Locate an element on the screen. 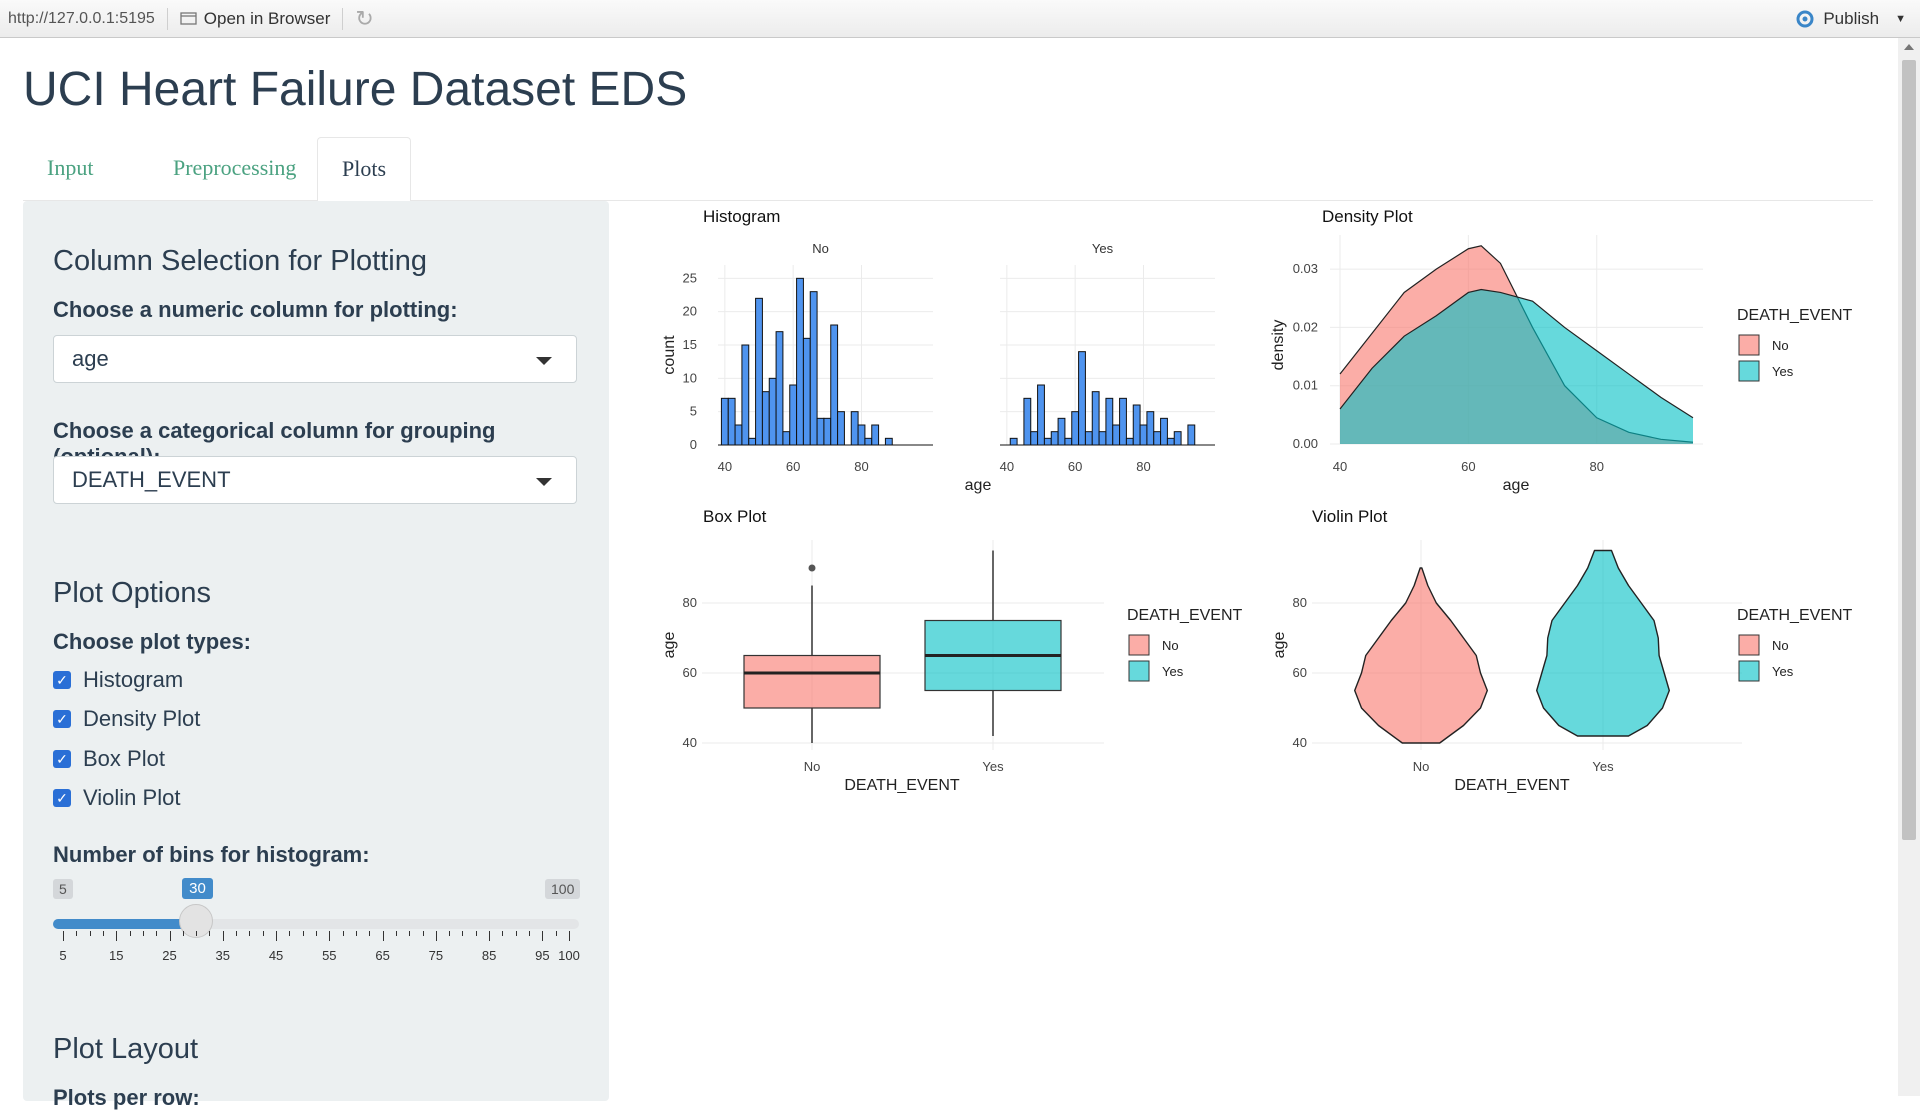  y-tick-label: 60 is located at coordinates (690, 672).